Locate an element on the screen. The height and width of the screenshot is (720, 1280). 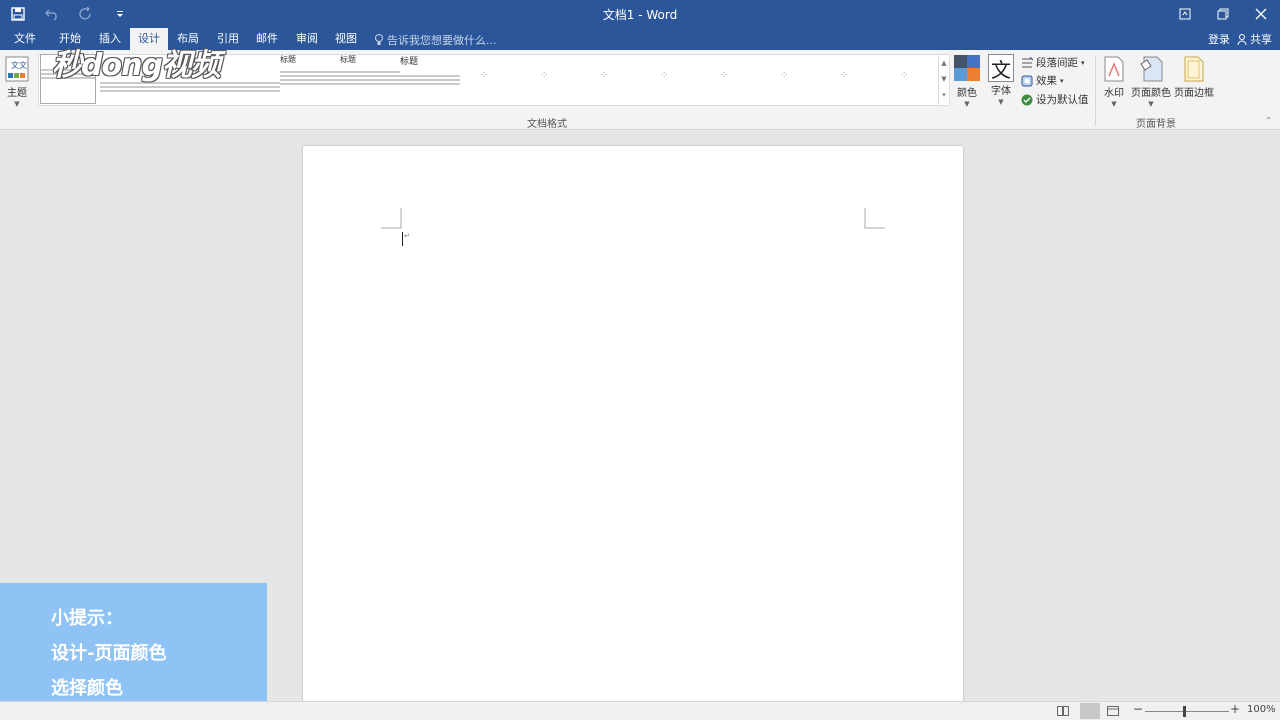
paragraph-mark: ↵ is located at coordinates (407, 236).